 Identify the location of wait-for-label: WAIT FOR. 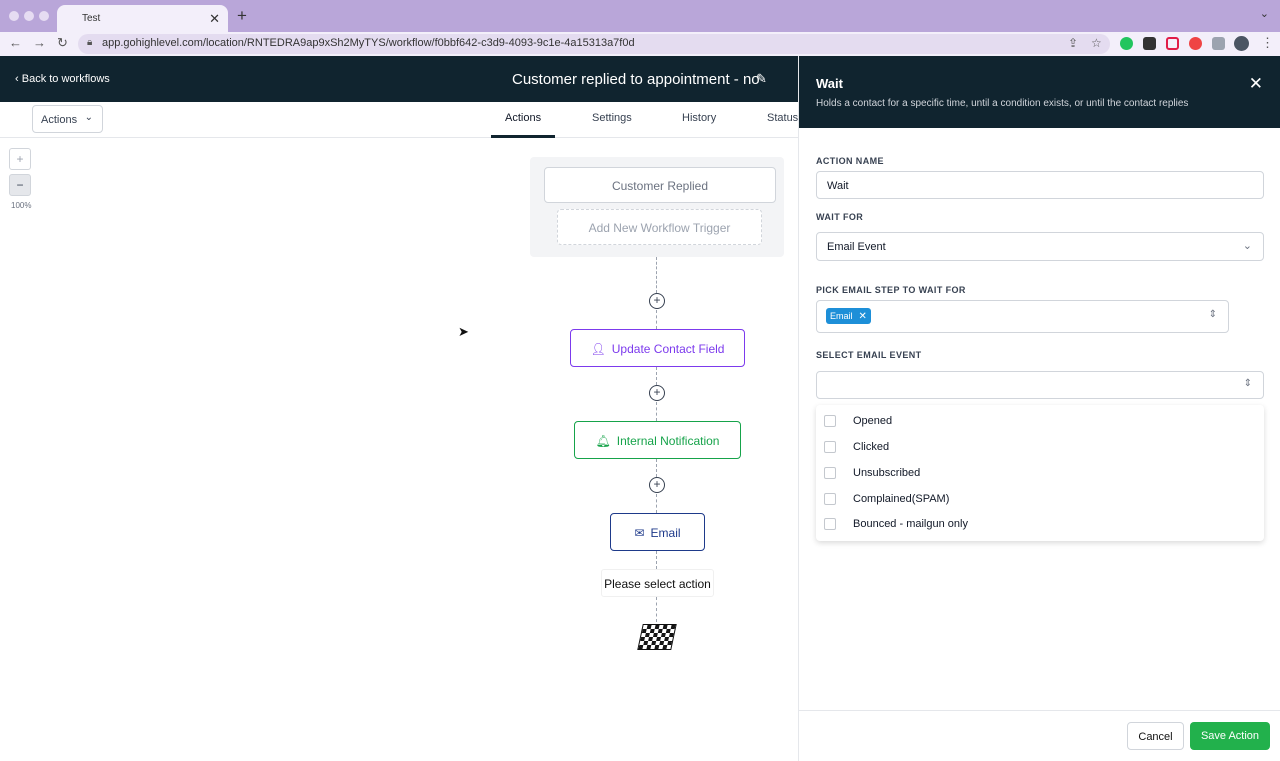
(840, 217).